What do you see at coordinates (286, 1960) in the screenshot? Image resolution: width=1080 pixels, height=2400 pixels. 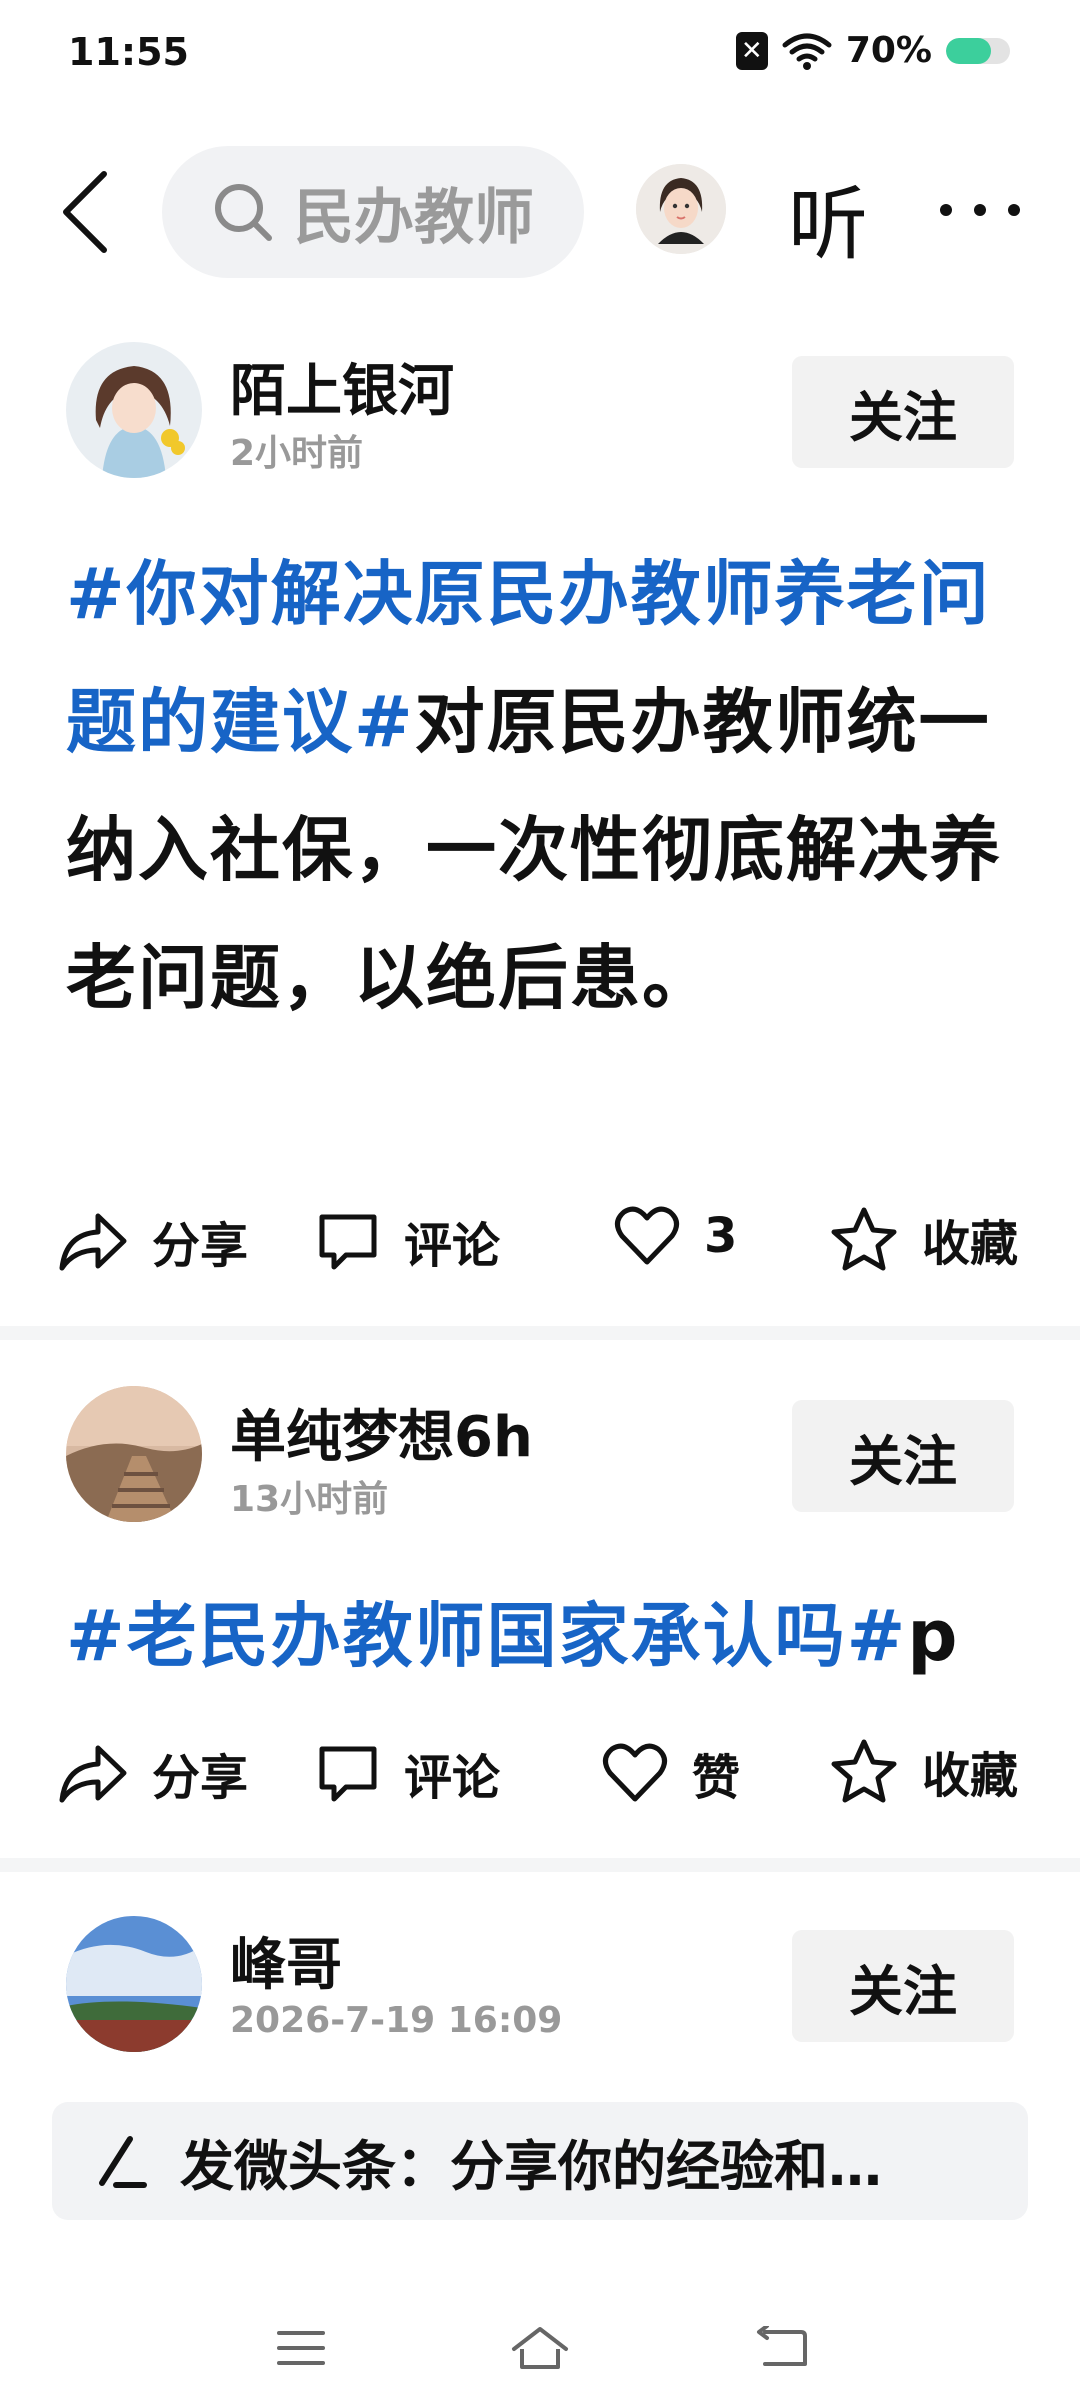 I see `author-name: 峰哥` at bounding box center [286, 1960].